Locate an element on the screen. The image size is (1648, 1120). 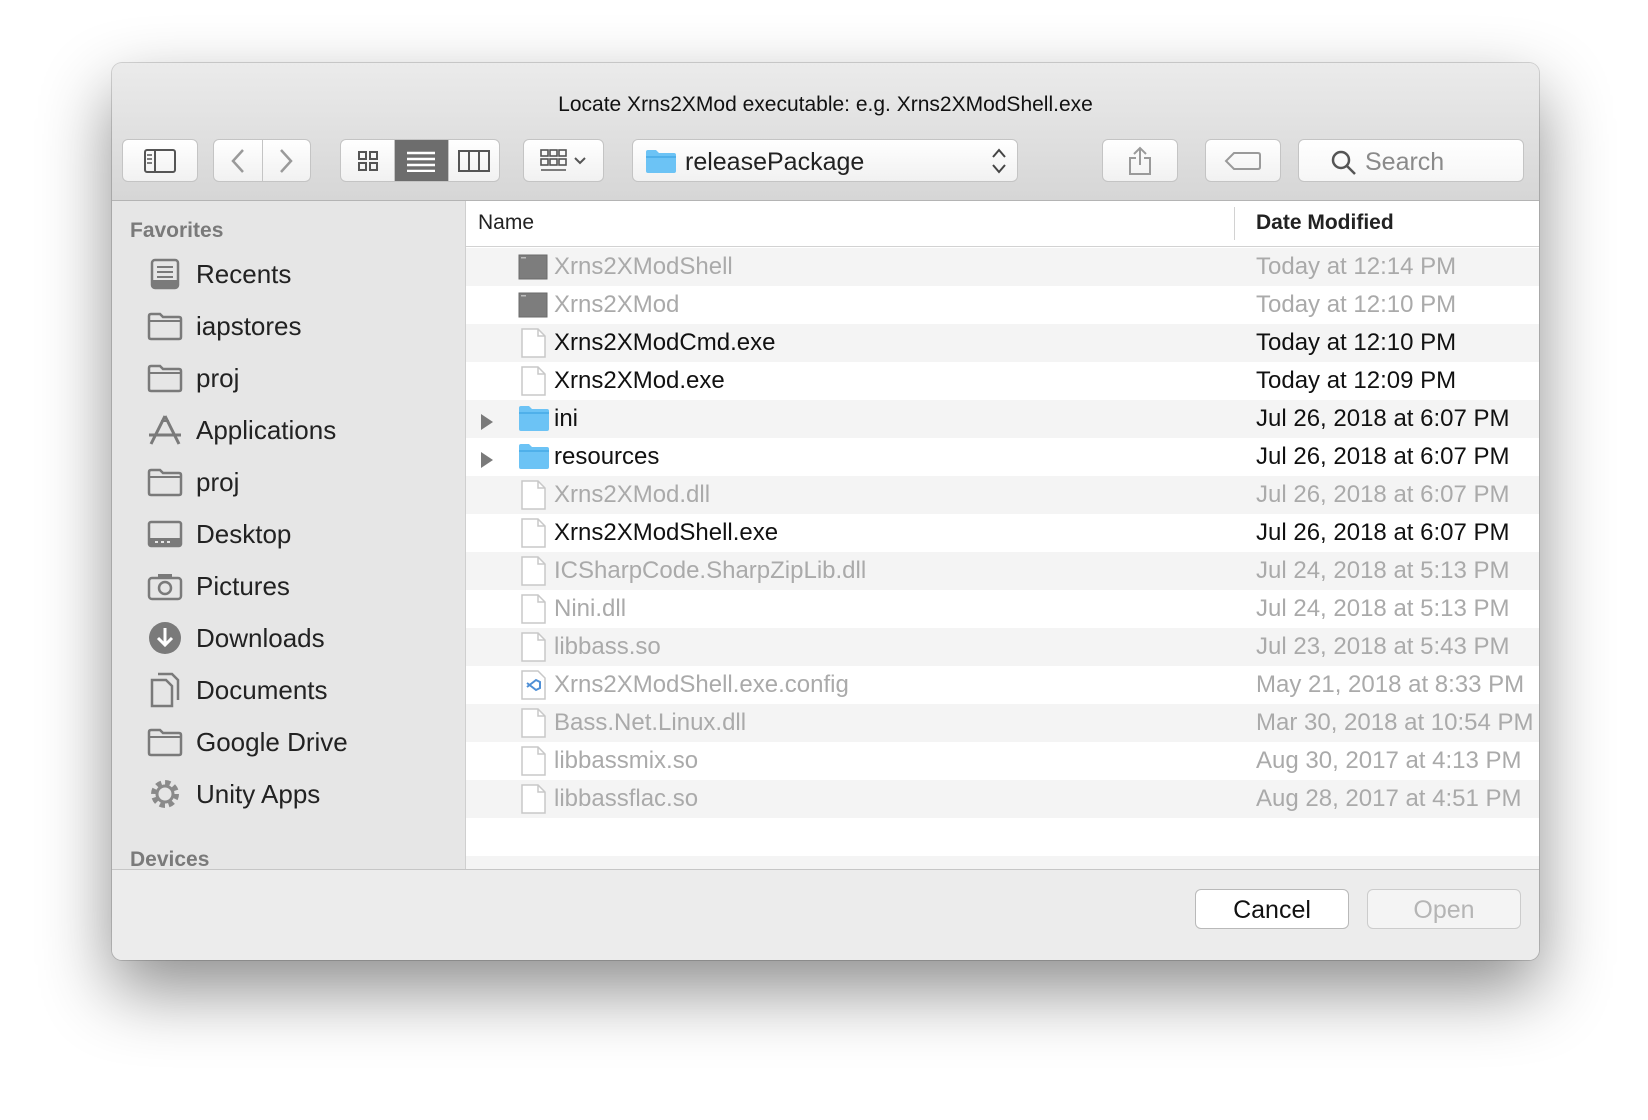
file-name: libbassflac.so is located at coordinates (626, 798).